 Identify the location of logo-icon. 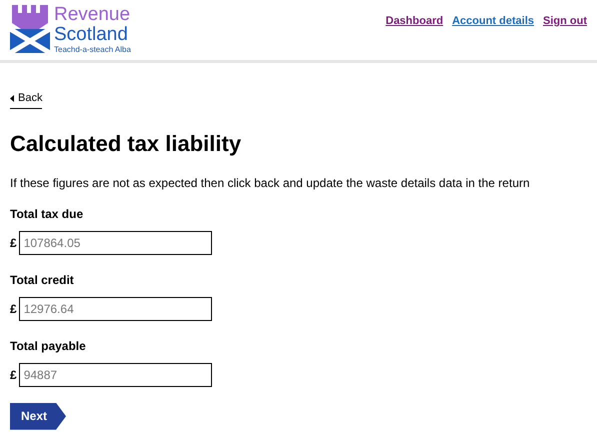
(30, 29).